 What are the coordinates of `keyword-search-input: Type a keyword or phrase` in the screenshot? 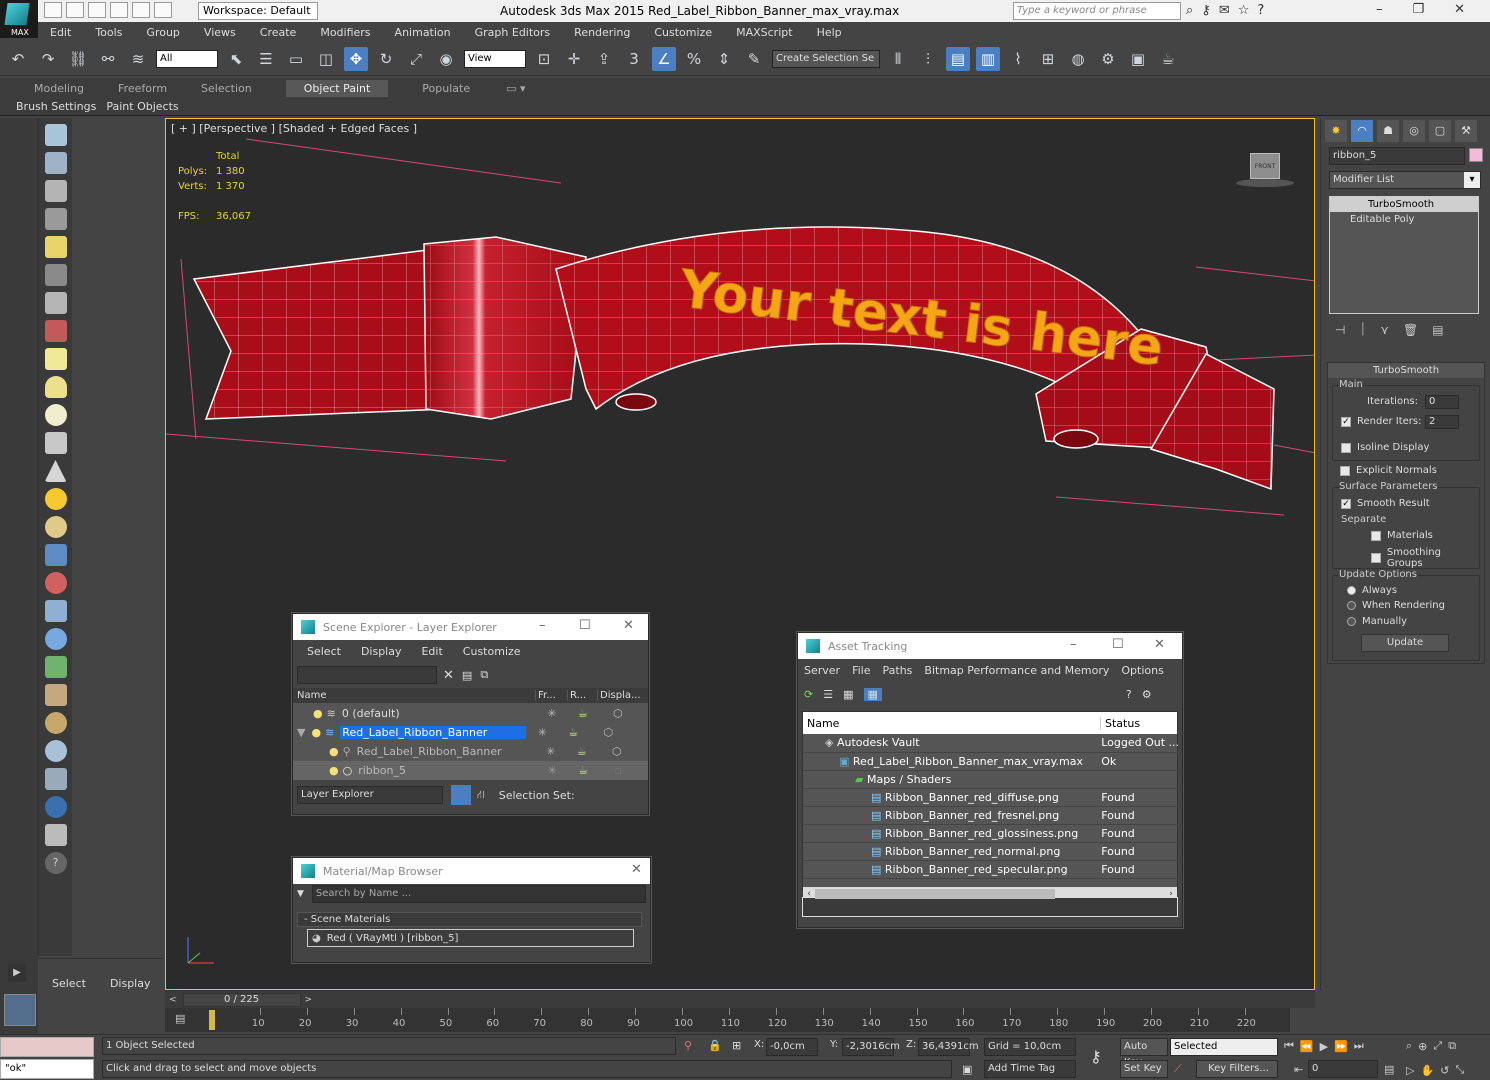 It's located at (1097, 11).